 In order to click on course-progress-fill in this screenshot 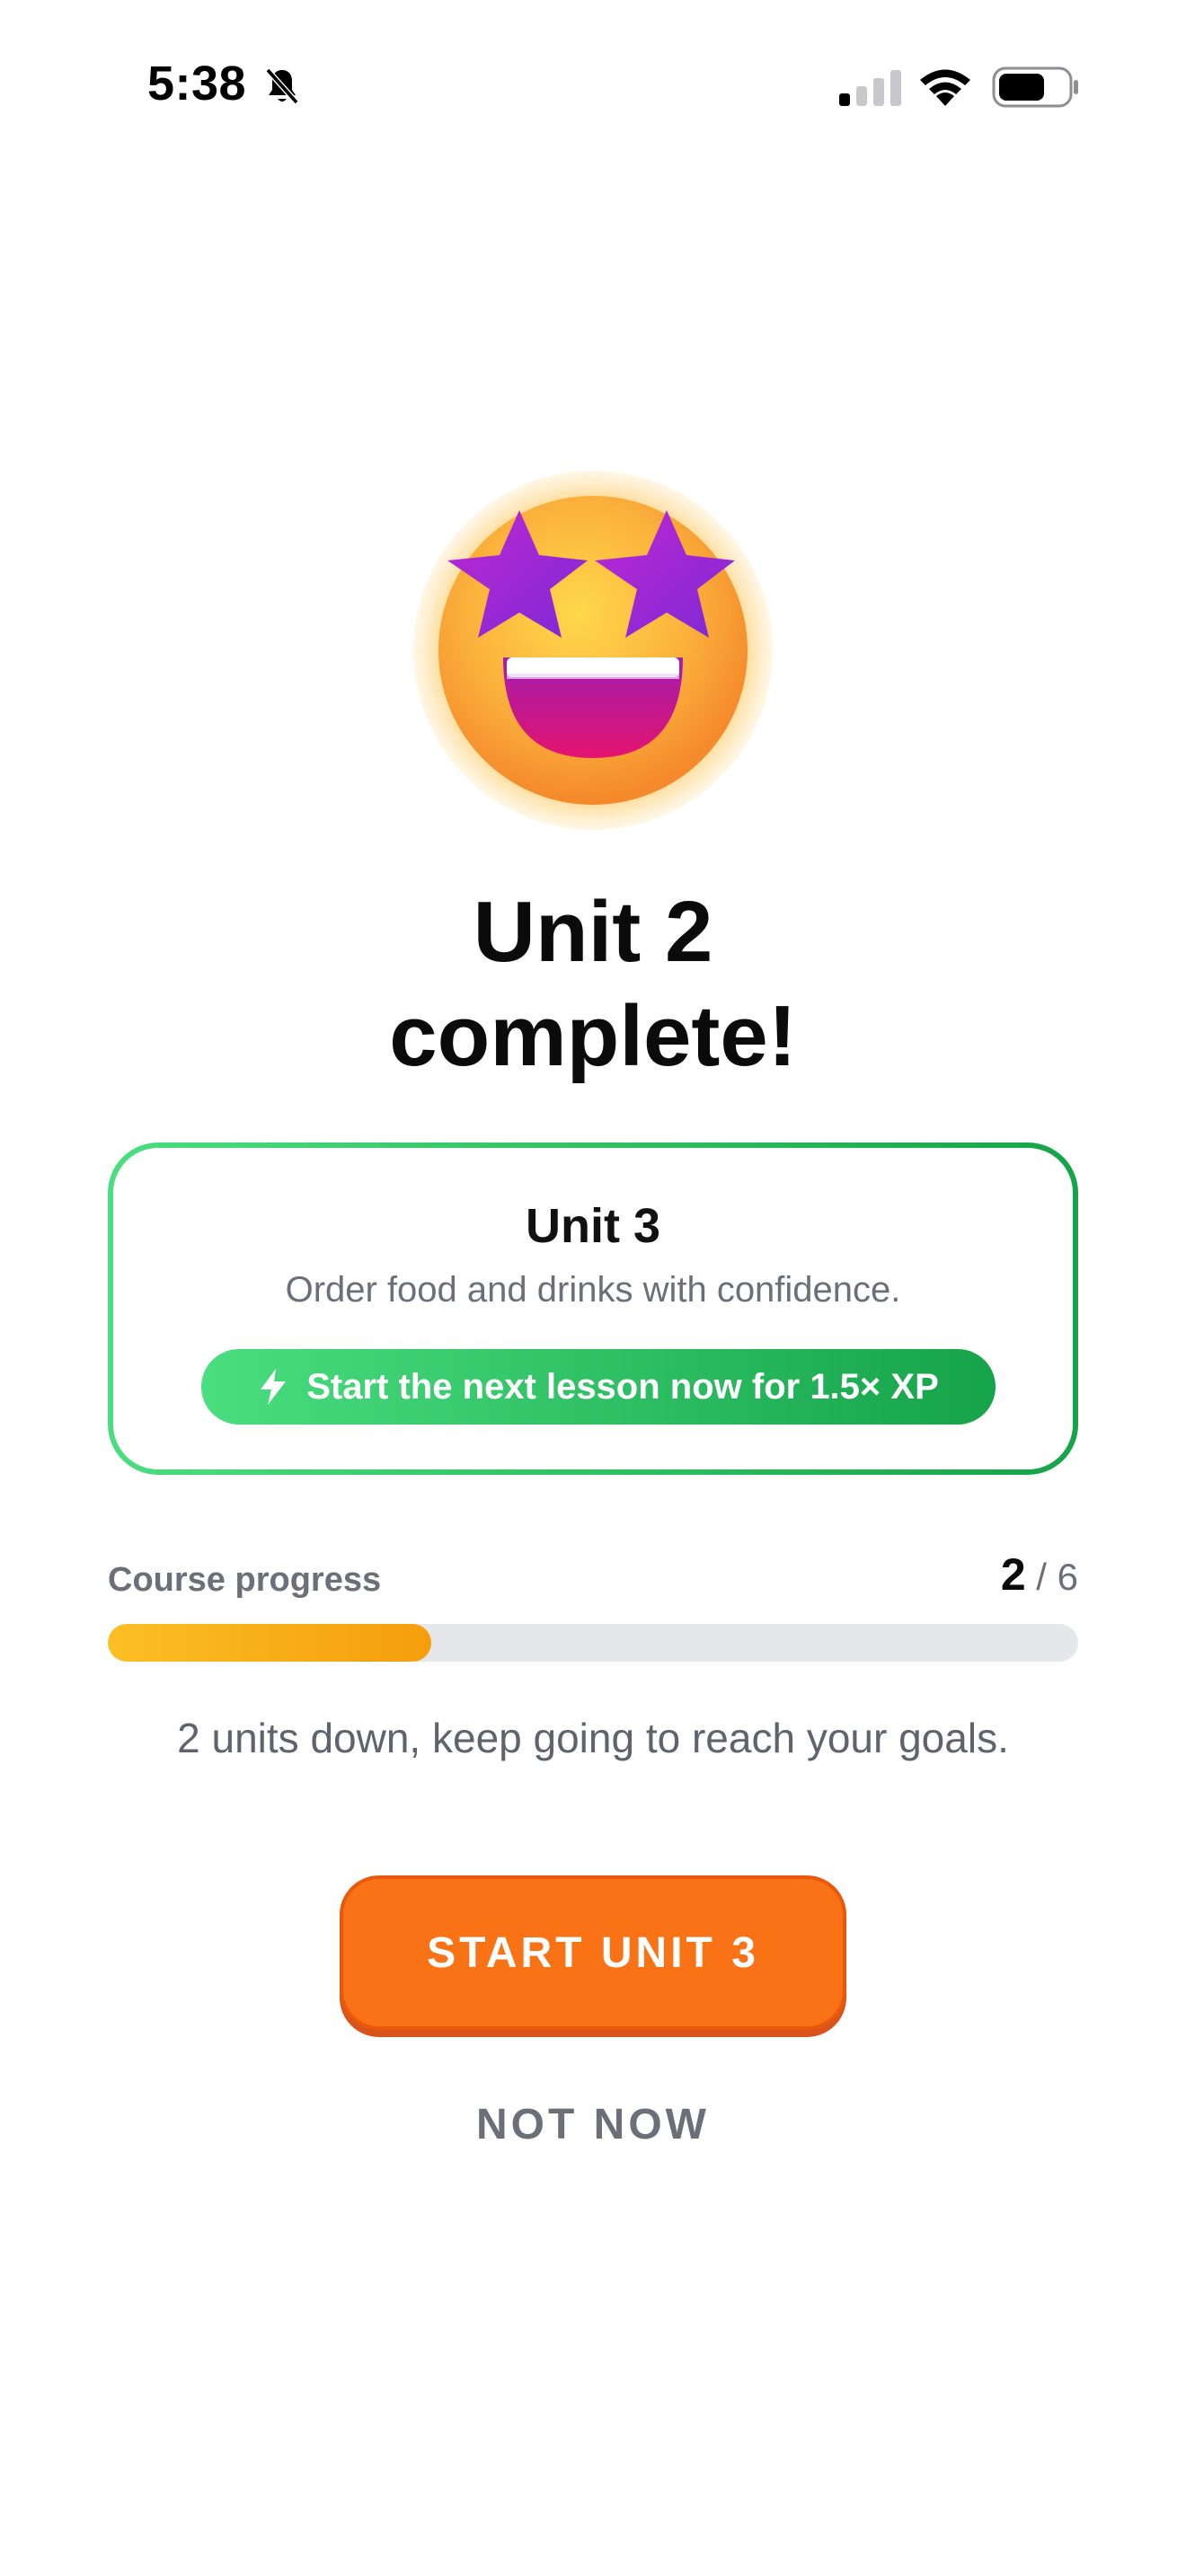, I will do `click(269, 1643)`.